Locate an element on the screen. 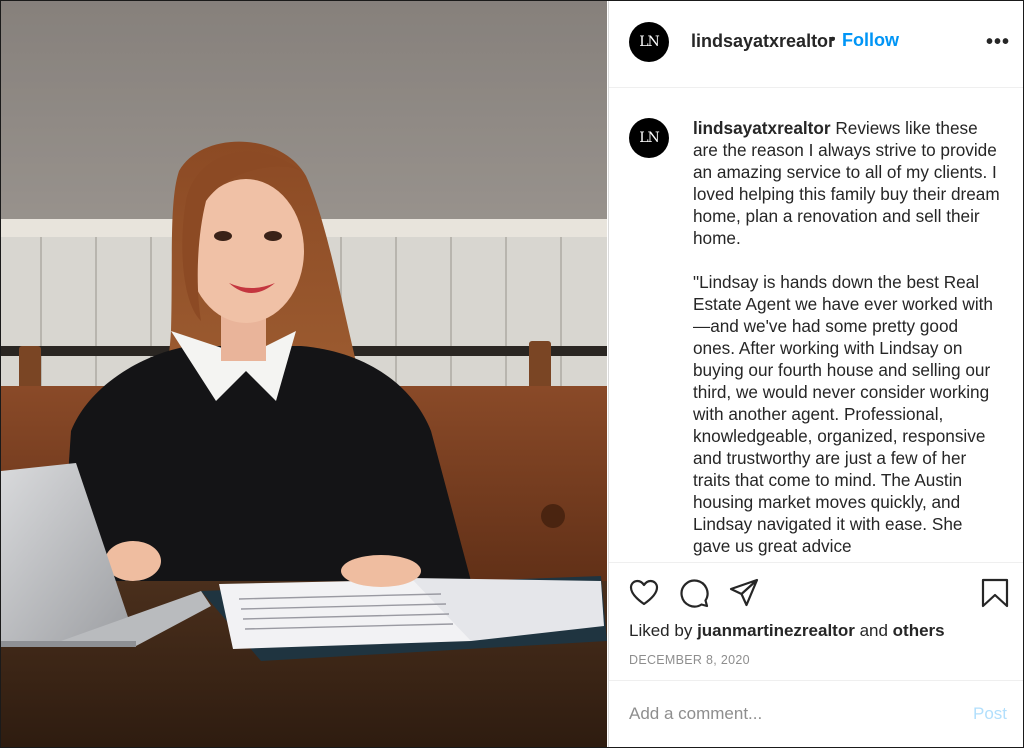 The height and width of the screenshot is (748, 1024). author-avatar: LN is located at coordinates (649, 42).